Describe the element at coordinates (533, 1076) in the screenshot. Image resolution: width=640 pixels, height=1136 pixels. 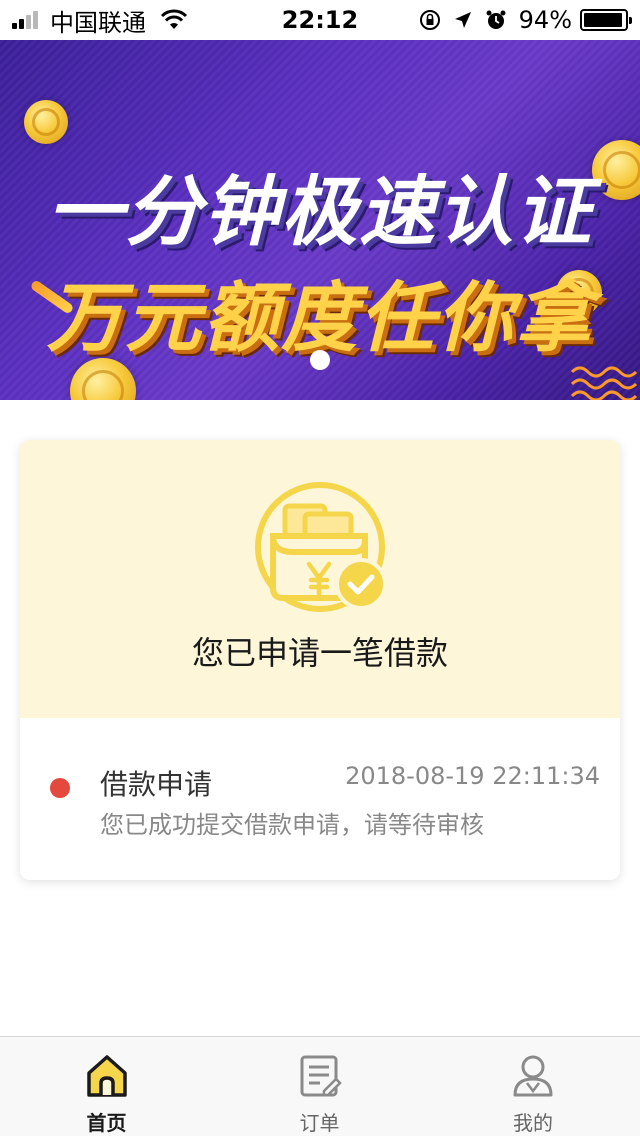
I see `profile-icon` at that location.